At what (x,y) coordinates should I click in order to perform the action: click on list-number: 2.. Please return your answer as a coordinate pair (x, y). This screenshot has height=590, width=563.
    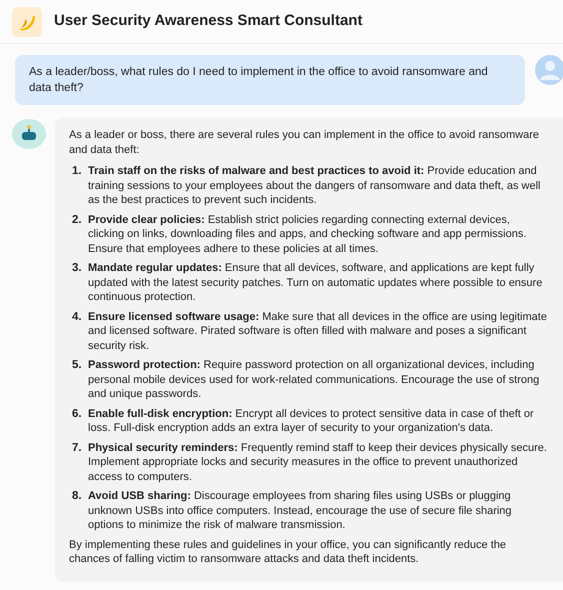
    Looking at the image, I should click on (77, 220).